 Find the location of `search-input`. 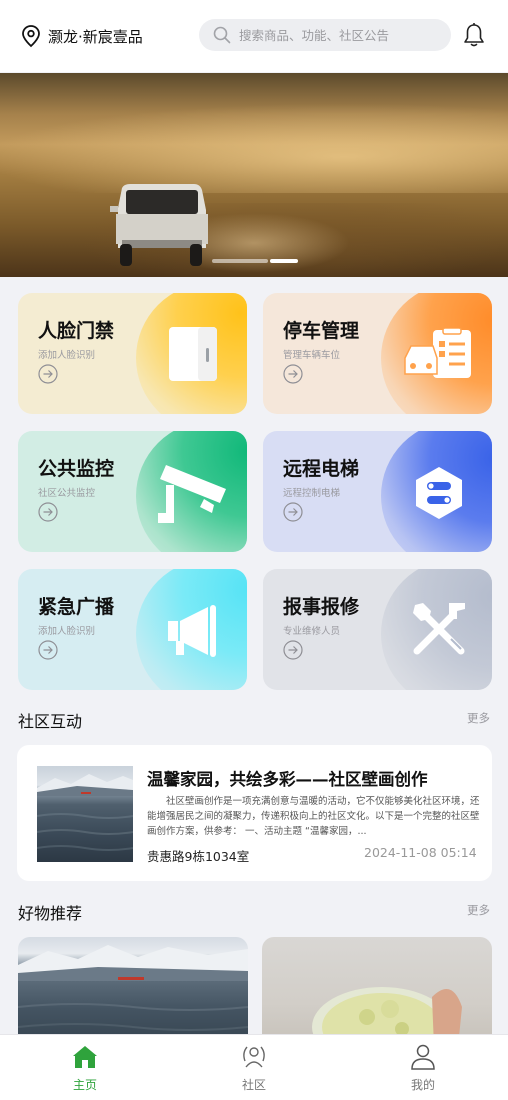

search-input is located at coordinates (339, 35).